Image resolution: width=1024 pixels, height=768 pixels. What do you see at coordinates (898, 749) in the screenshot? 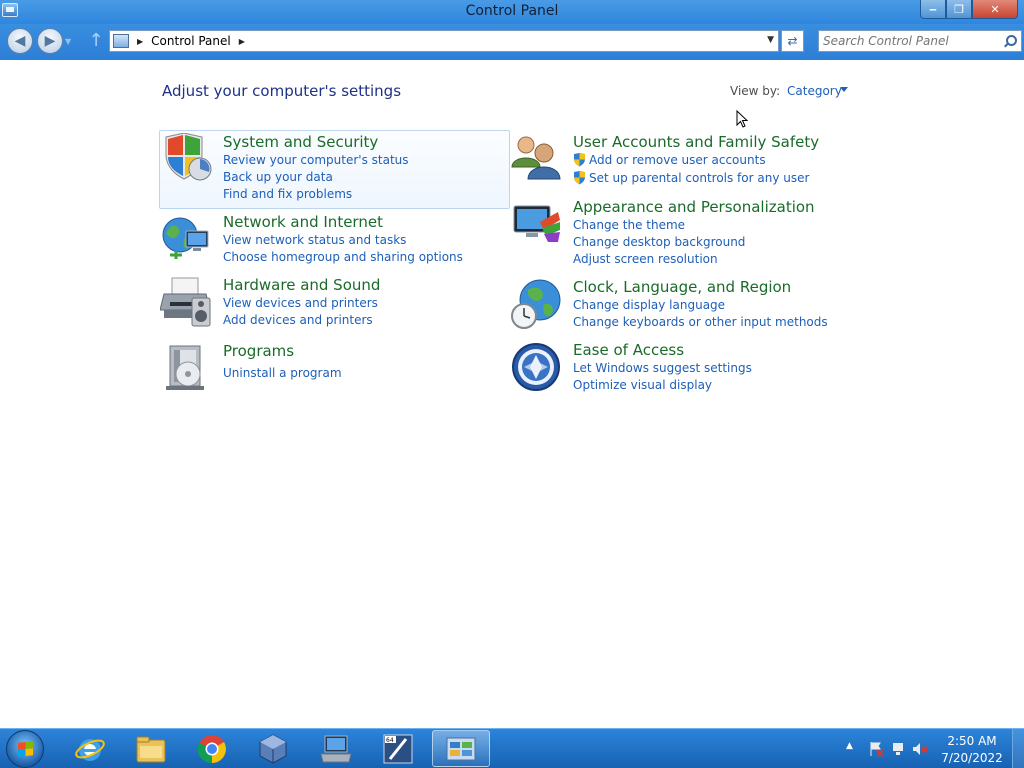
I see `network-status-icon` at bounding box center [898, 749].